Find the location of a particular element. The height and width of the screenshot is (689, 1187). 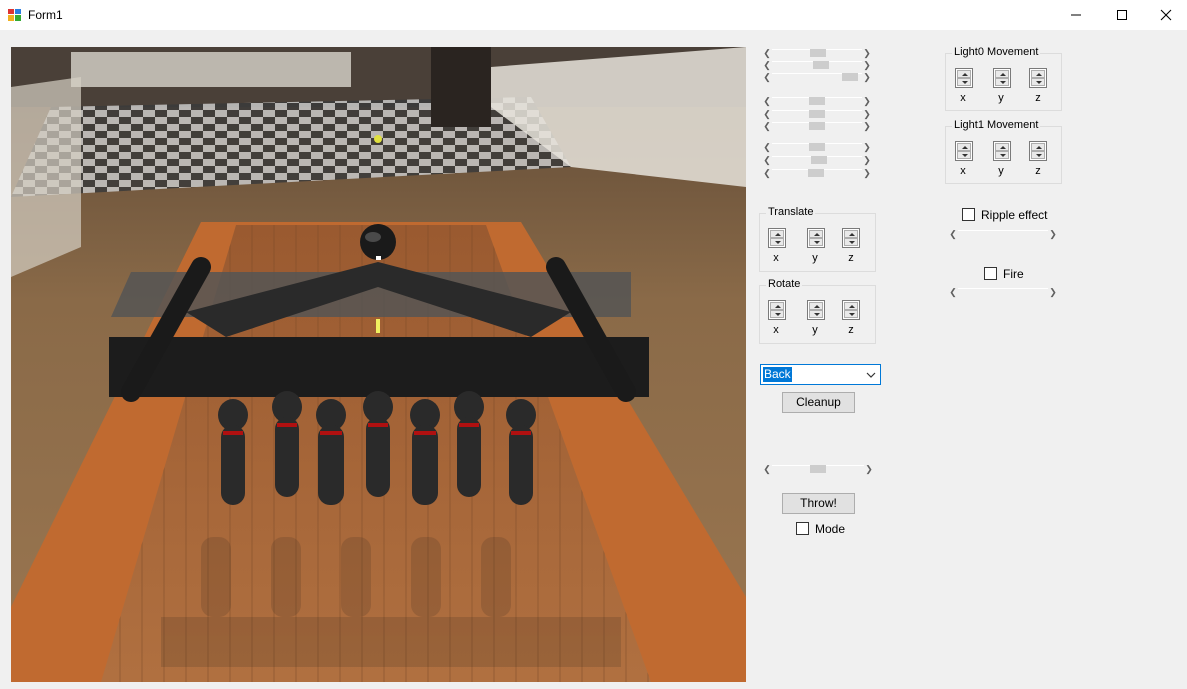

color-scrollbar-3: ❮ ❯ is located at coordinates (817, 173).